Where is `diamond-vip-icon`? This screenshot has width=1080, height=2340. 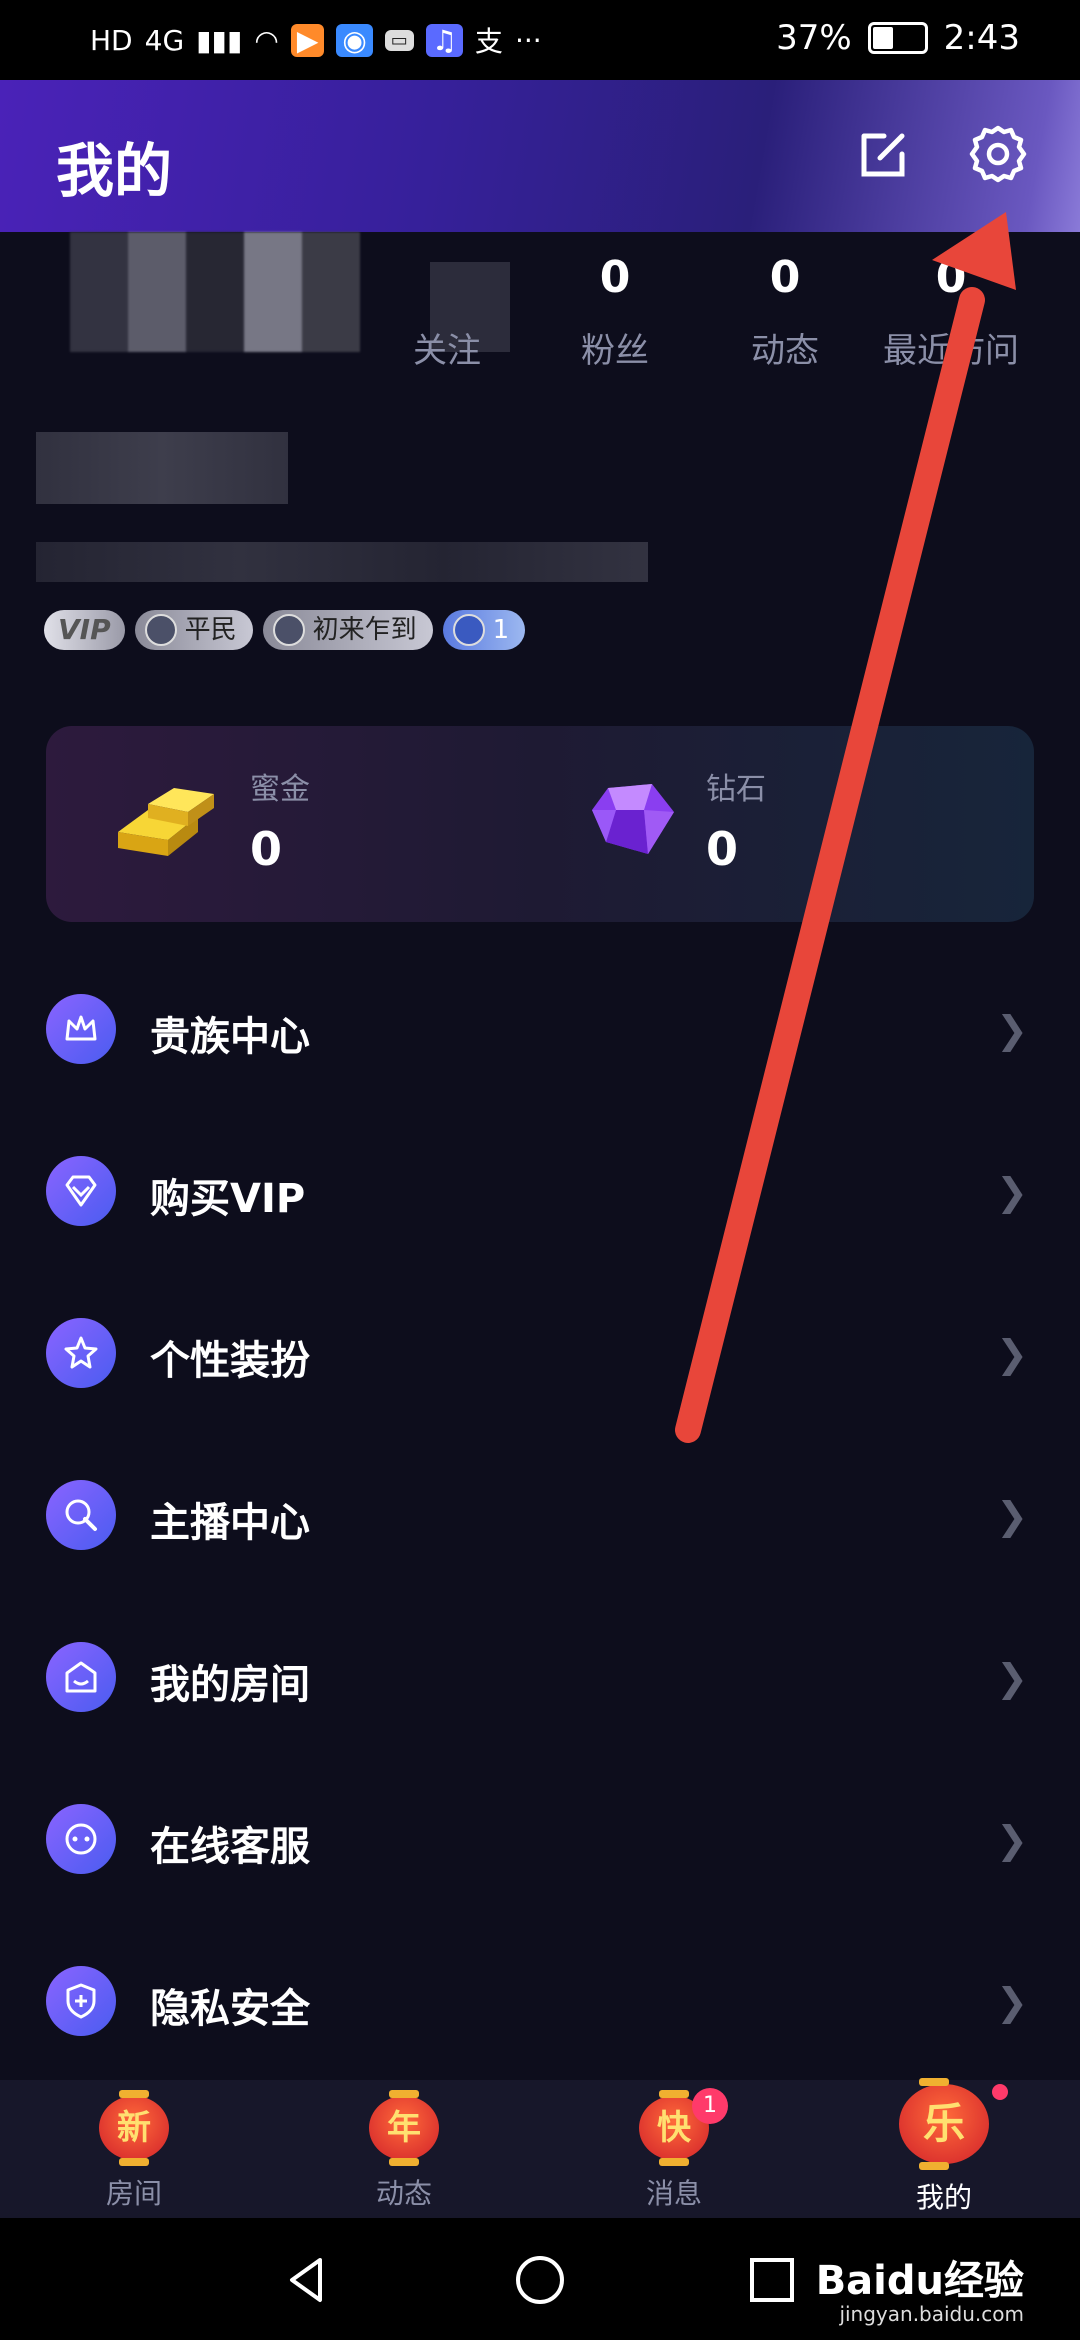
diamond-vip-icon is located at coordinates (81, 1191).